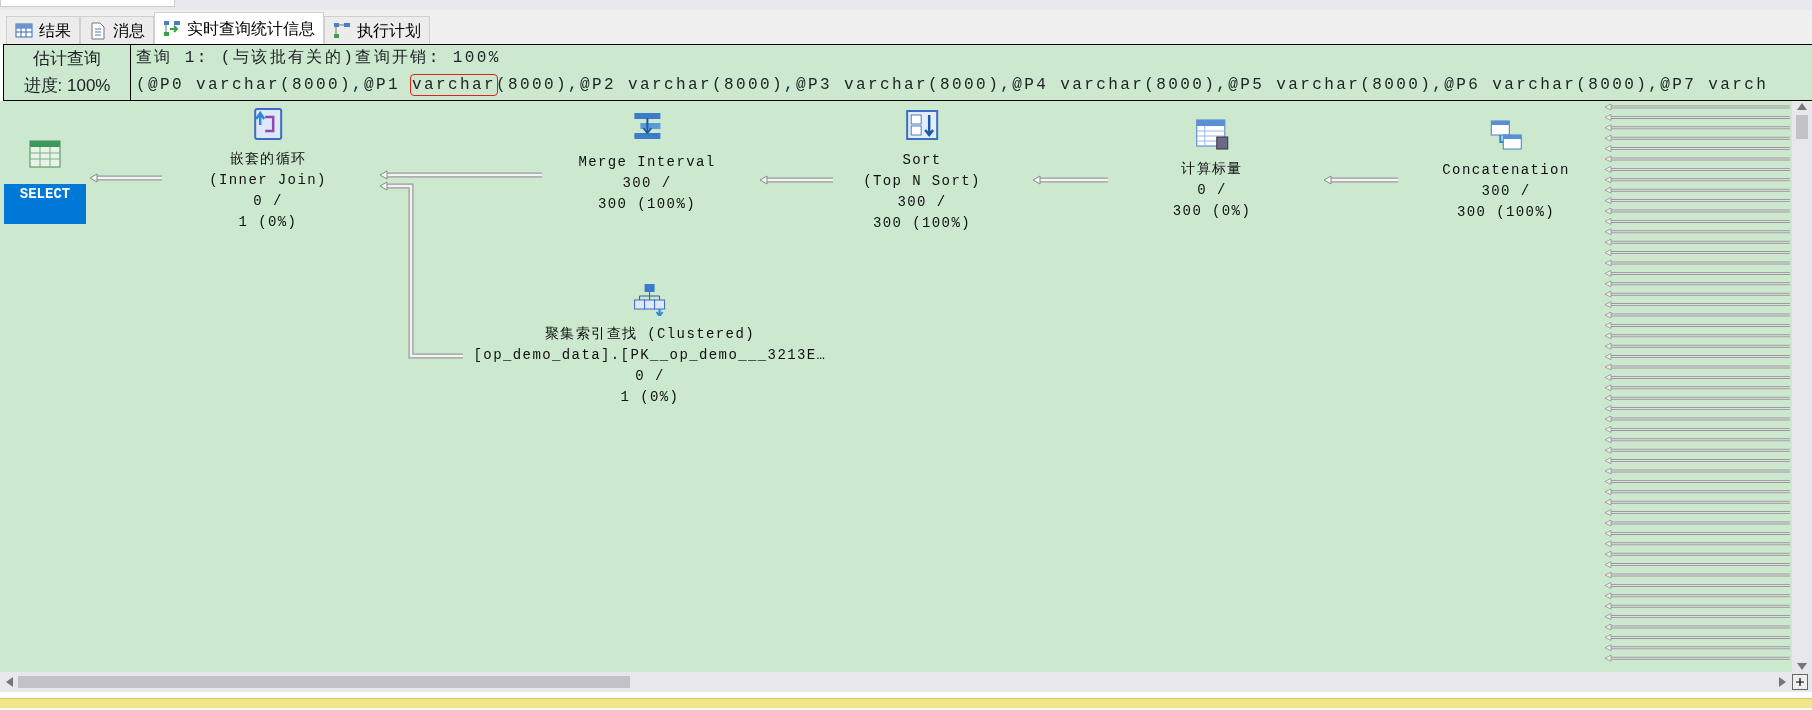 The height and width of the screenshot is (710, 1812). Describe the element at coordinates (906, 682) in the screenshot. I see `horizontal-scrollbar` at that location.